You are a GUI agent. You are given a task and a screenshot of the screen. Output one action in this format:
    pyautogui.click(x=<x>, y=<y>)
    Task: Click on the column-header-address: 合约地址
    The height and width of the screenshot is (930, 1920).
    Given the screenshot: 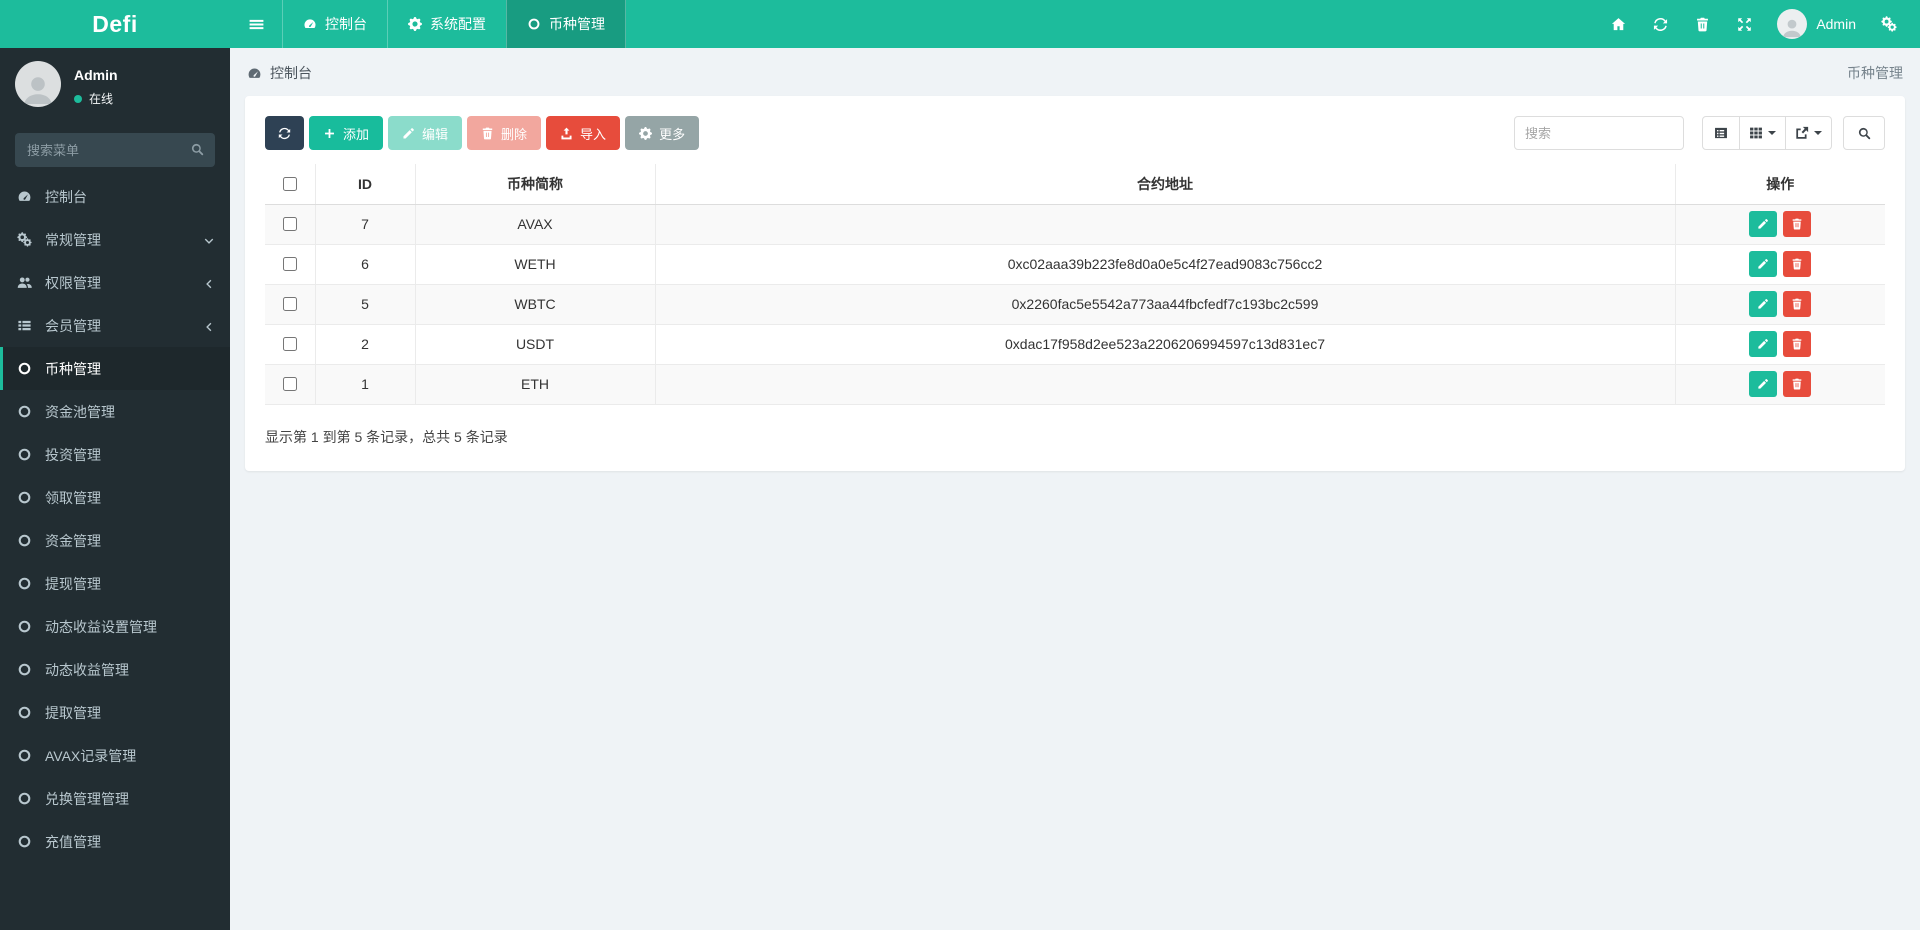 What is the action you would take?
    pyautogui.click(x=1165, y=184)
    